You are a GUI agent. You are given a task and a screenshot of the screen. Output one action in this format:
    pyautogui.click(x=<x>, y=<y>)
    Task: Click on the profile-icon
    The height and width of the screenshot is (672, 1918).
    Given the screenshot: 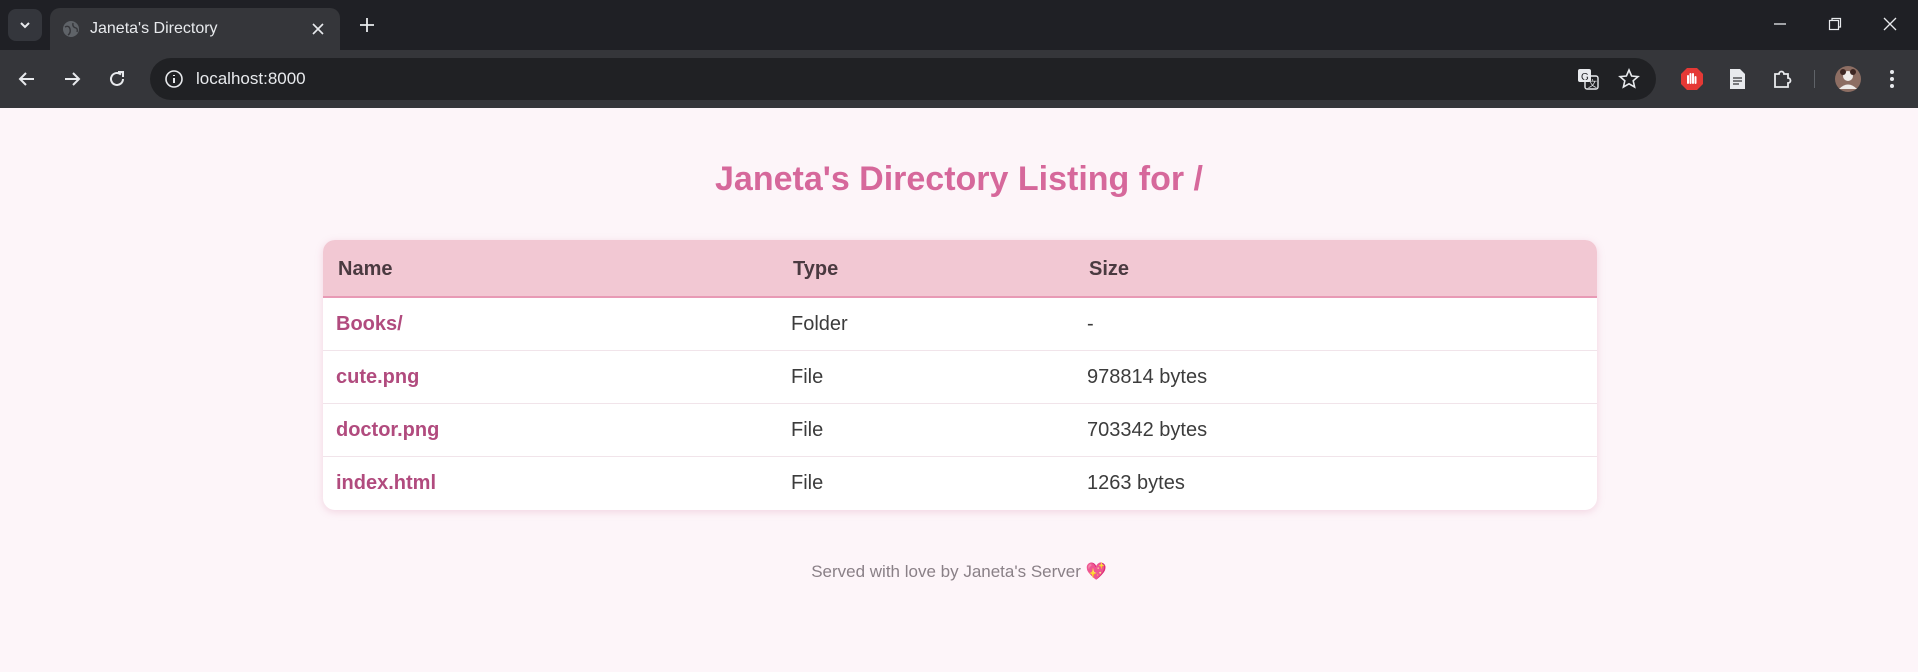 What is the action you would take?
    pyautogui.click(x=1848, y=79)
    